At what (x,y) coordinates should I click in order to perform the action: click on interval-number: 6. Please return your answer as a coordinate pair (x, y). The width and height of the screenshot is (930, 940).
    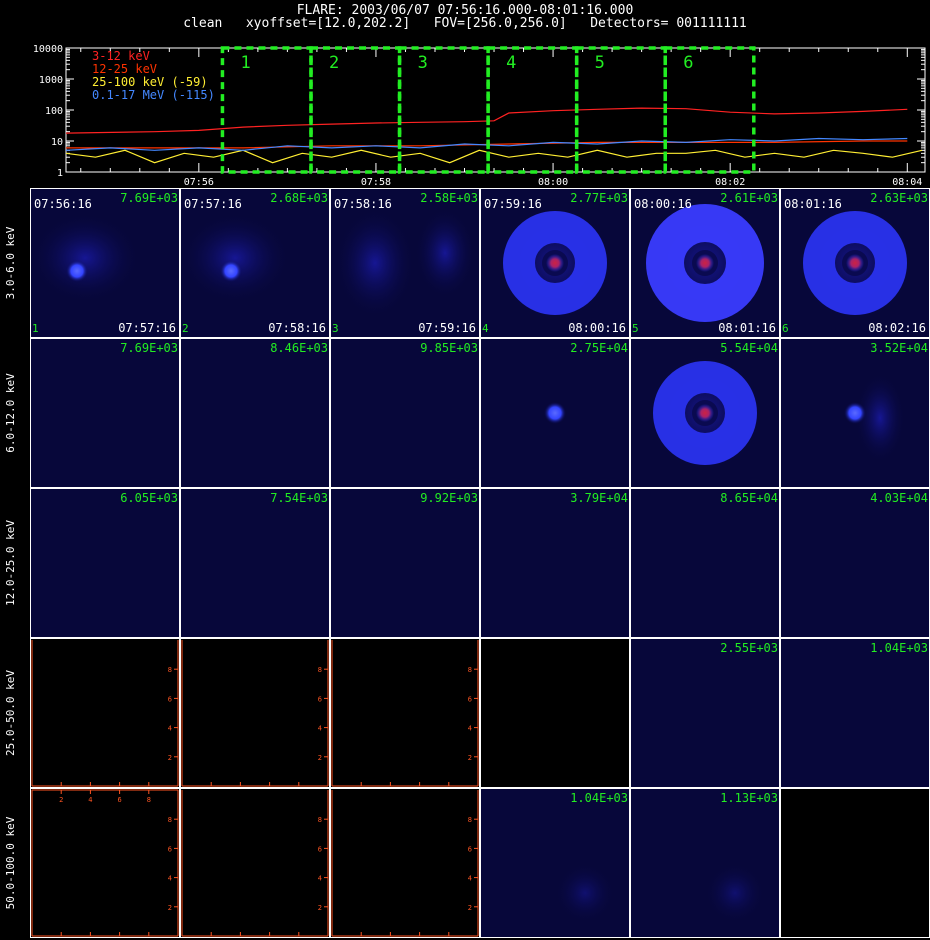
    Looking at the image, I should click on (785, 328).